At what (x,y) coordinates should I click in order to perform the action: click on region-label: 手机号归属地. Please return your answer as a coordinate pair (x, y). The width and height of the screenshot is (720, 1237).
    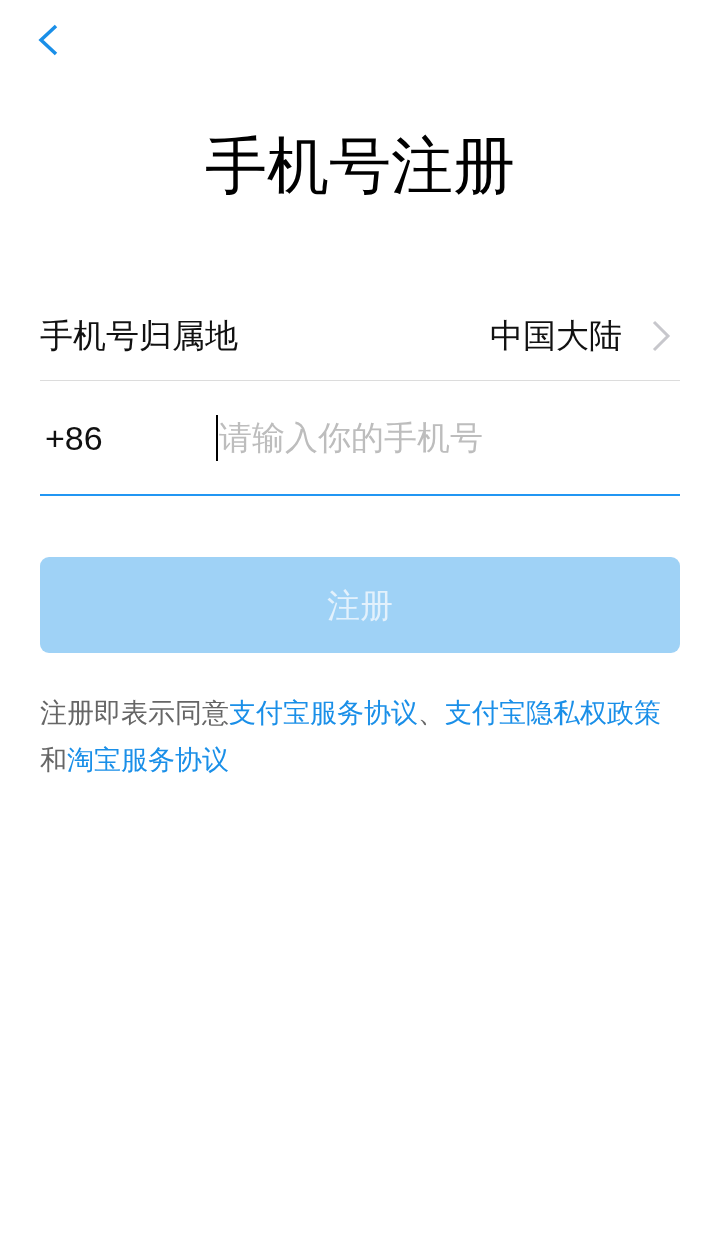
    Looking at the image, I should click on (139, 335).